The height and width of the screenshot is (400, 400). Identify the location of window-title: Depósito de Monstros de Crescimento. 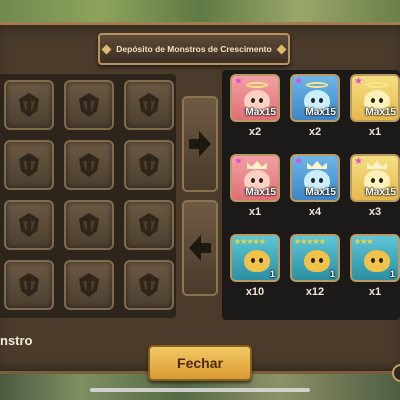
(194, 49).